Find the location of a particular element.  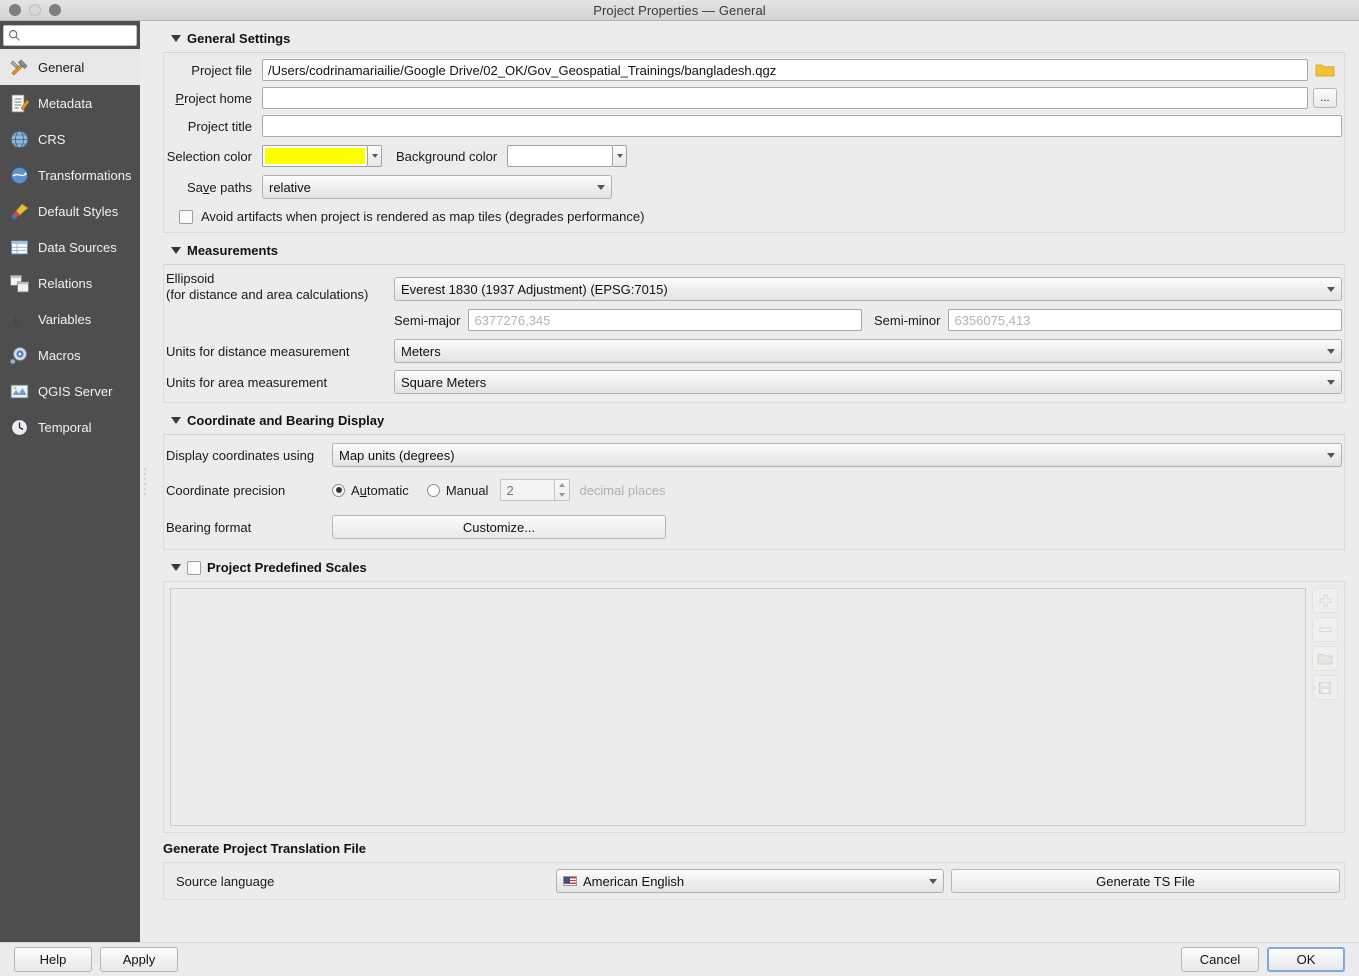

selection-color-swatch-button is located at coordinates (315, 156).